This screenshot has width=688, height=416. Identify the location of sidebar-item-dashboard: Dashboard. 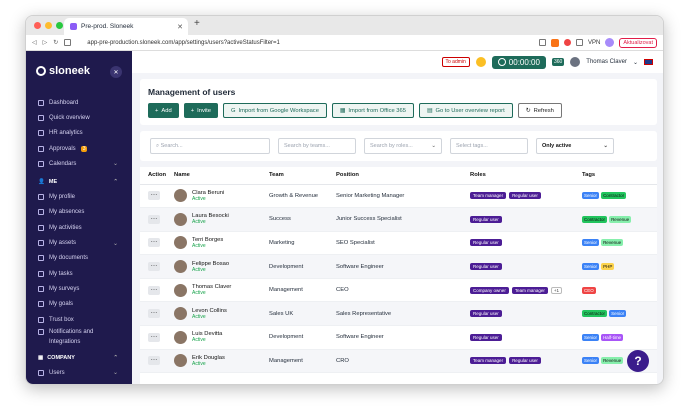
(79, 102).